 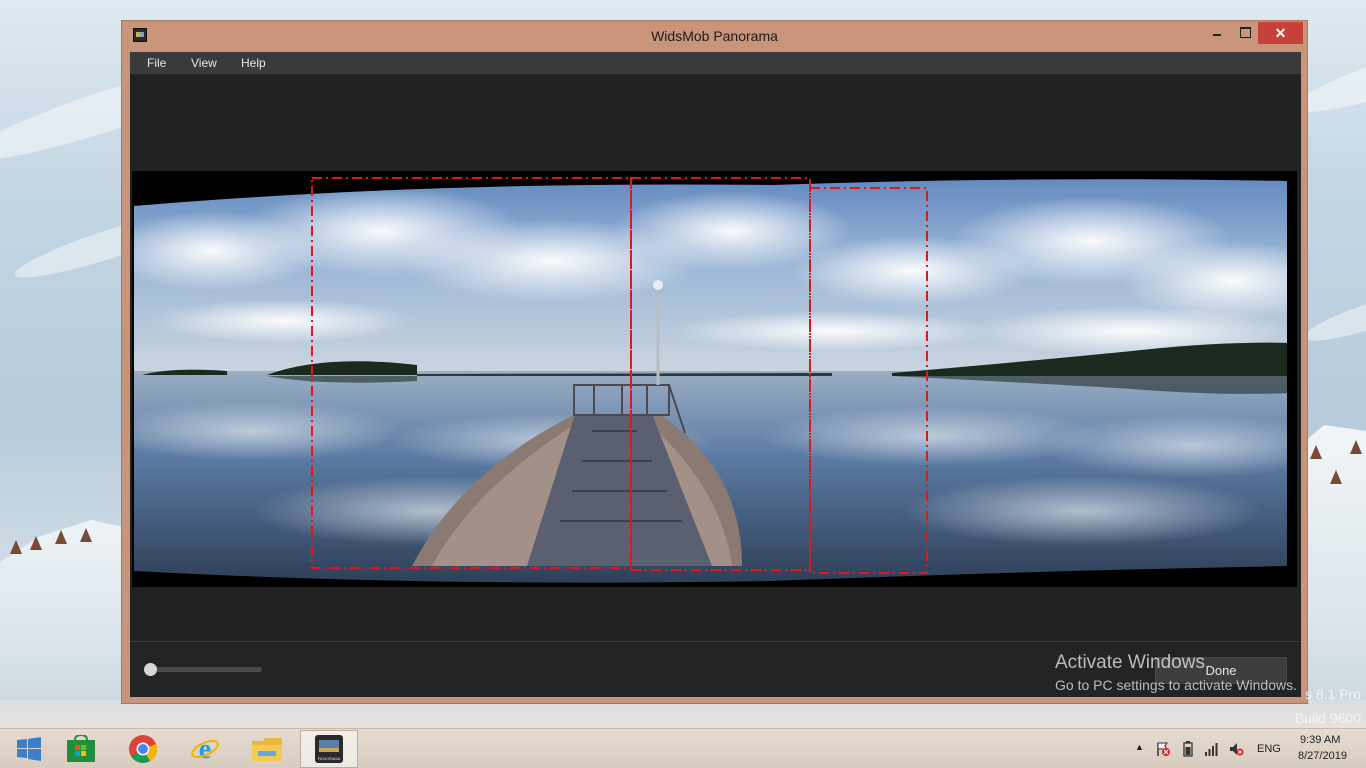 I want to click on windows-store-icon, so click(x=81, y=749).